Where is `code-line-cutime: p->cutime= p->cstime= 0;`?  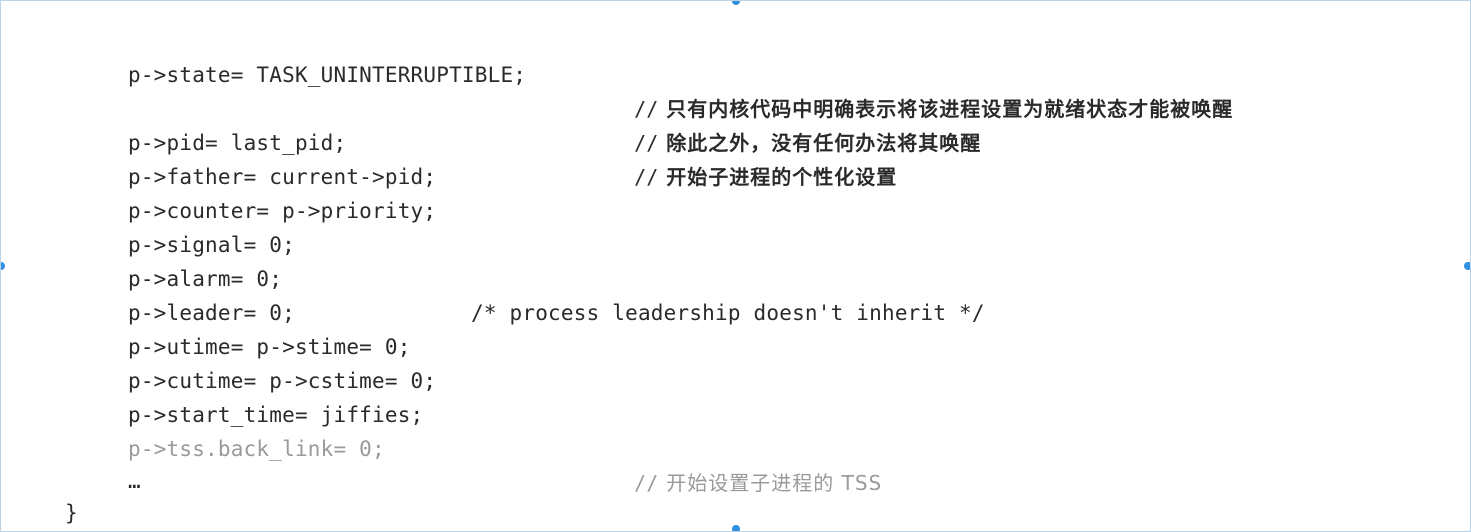 code-line-cutime: p->cutime= p->cstime= 0; is located at coordinates (282, 381).